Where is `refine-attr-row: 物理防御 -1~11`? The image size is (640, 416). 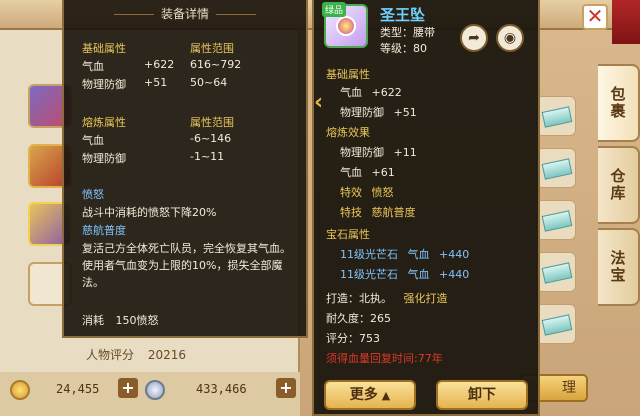
refine-attr-row: 物理防御 -1~11 is located at coordinates (153, 158).